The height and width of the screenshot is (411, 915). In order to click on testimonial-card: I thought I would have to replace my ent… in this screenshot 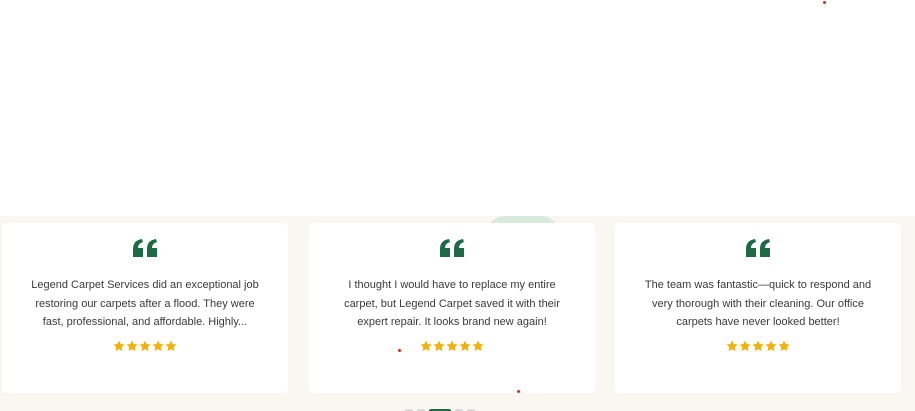, I will do `click(452, 308)`.